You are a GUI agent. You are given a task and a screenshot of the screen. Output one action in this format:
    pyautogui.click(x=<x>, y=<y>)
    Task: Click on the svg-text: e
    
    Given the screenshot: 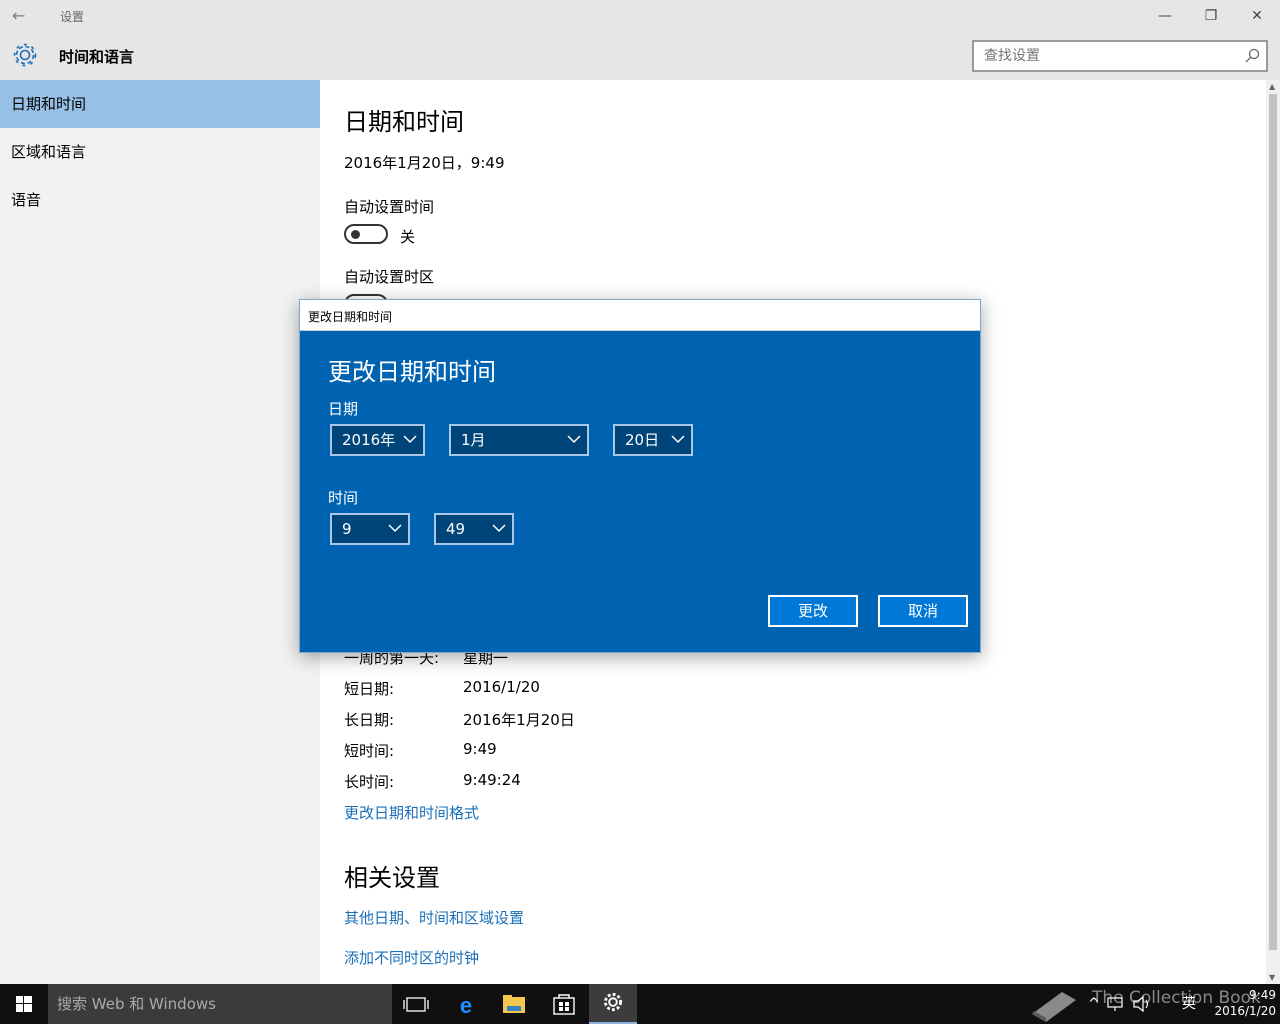 What is the action you would take?
    pyautogui.click(x=466, y=1005)
    